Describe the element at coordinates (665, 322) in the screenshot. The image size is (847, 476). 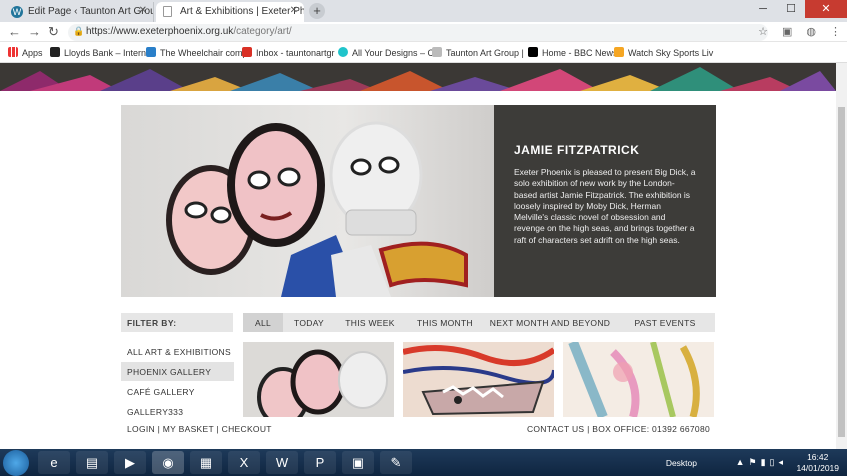
I see `filter-tab-past-events: PAST EVENTS` at that location.